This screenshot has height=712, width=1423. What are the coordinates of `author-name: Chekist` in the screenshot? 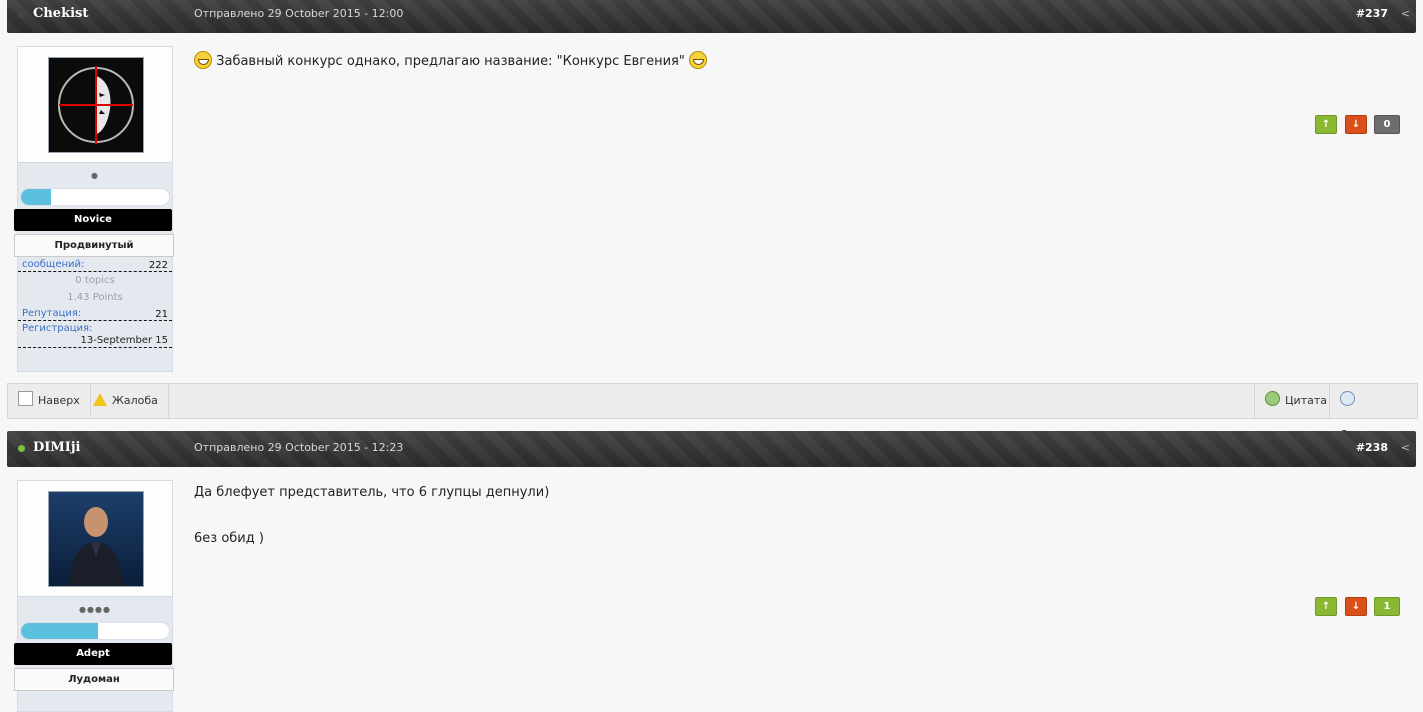 It's located at (60, 13).